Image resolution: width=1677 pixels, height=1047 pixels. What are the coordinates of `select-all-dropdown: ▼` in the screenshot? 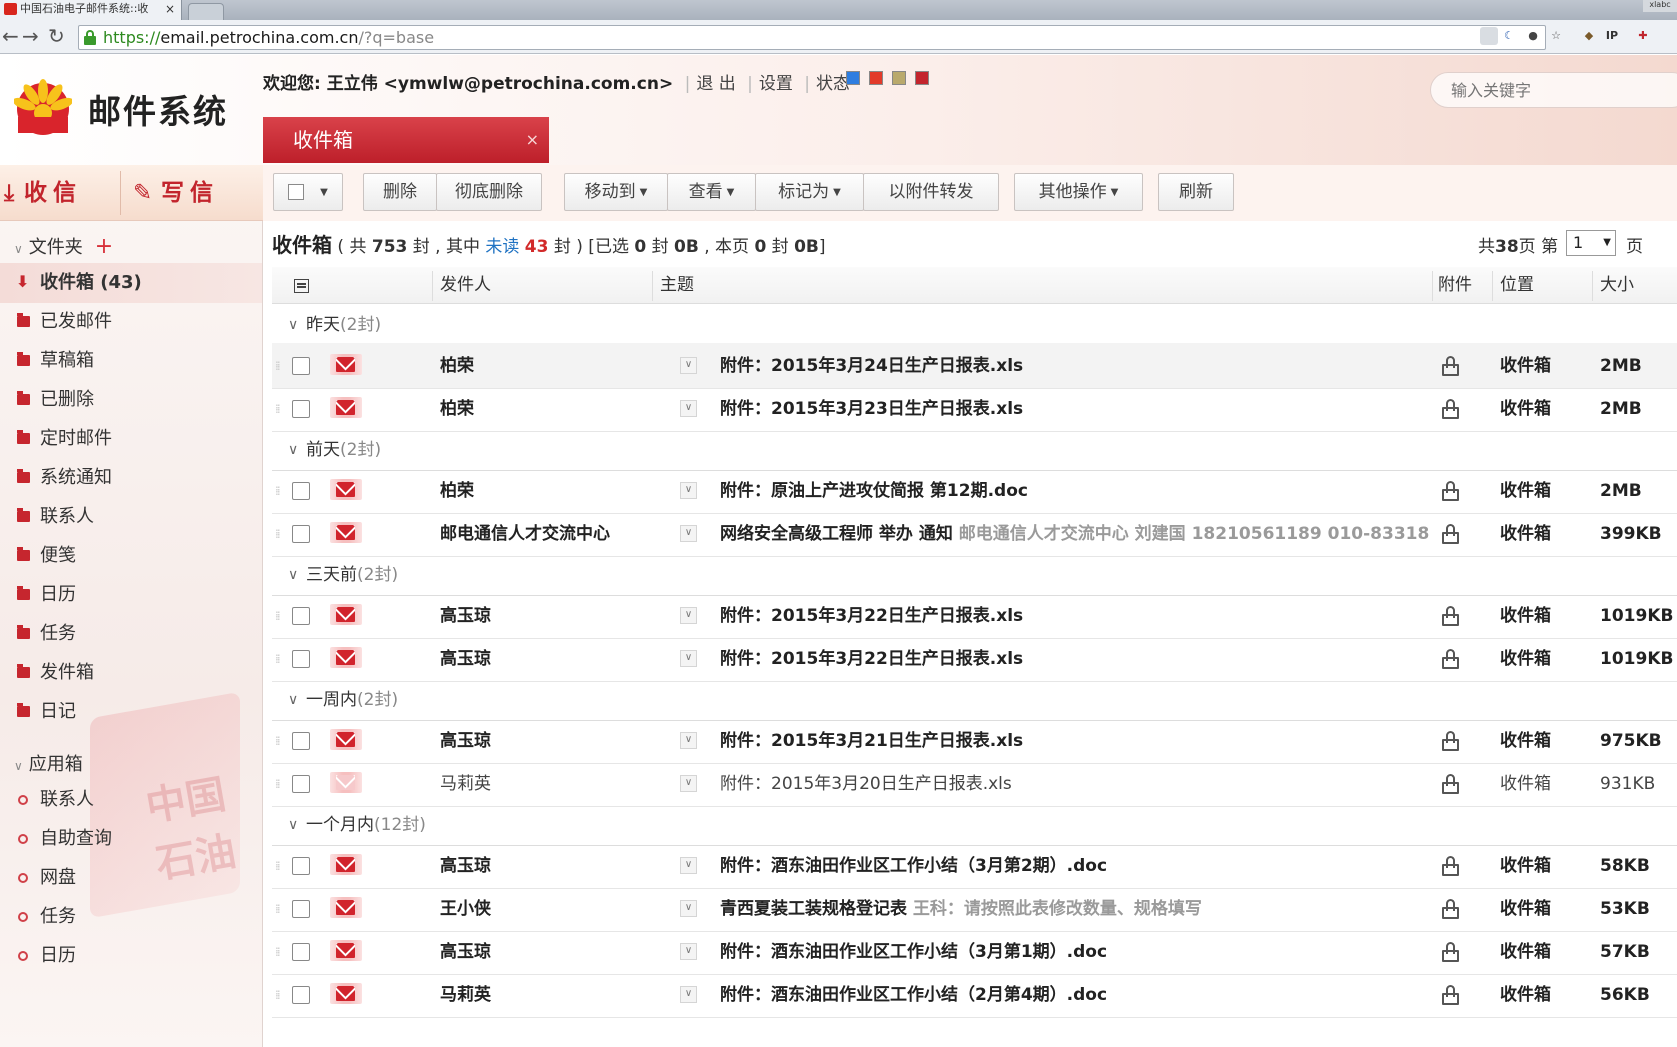 It's located at (308, 192).